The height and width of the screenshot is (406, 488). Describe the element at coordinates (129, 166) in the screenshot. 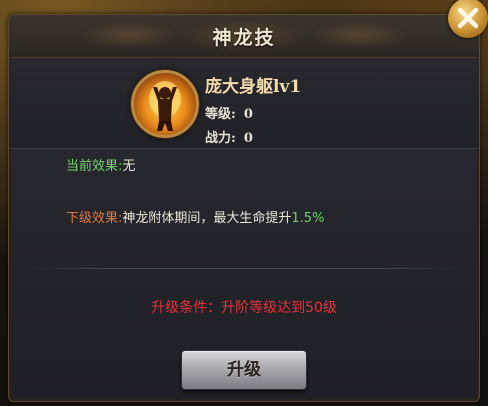

I see `current-effect-value: 无` at that location.